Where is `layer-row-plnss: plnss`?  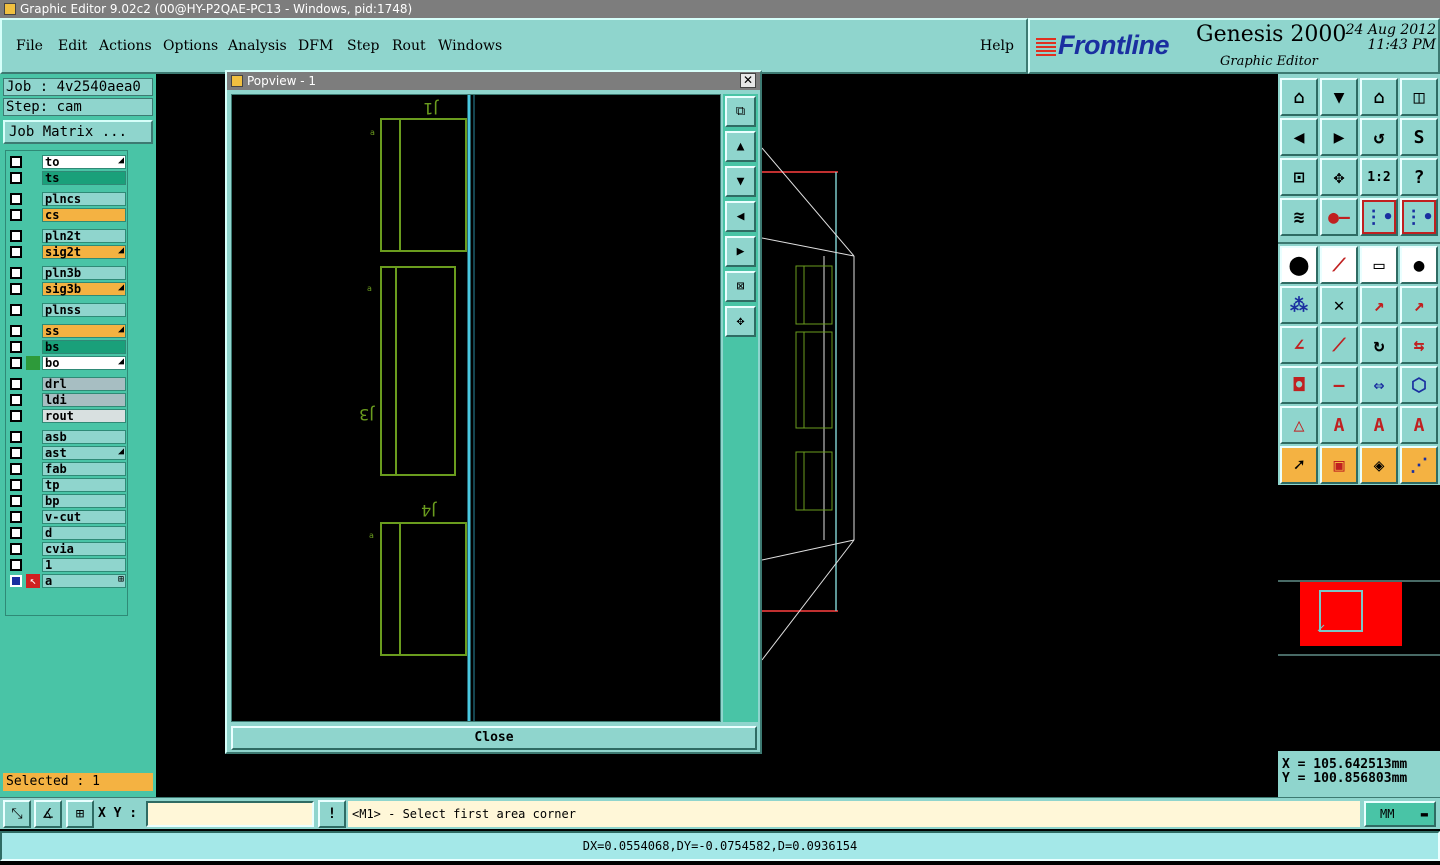
layer-row-plnss: plnss is located at coordinates (67, 310).